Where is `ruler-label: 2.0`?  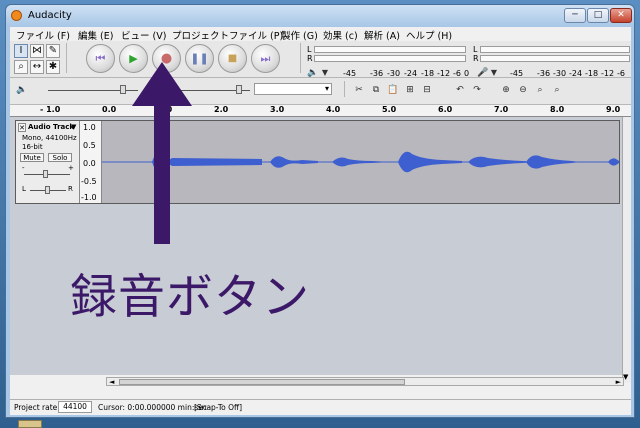
ruler-label: 2.0 is located at coordinates (221, 109).